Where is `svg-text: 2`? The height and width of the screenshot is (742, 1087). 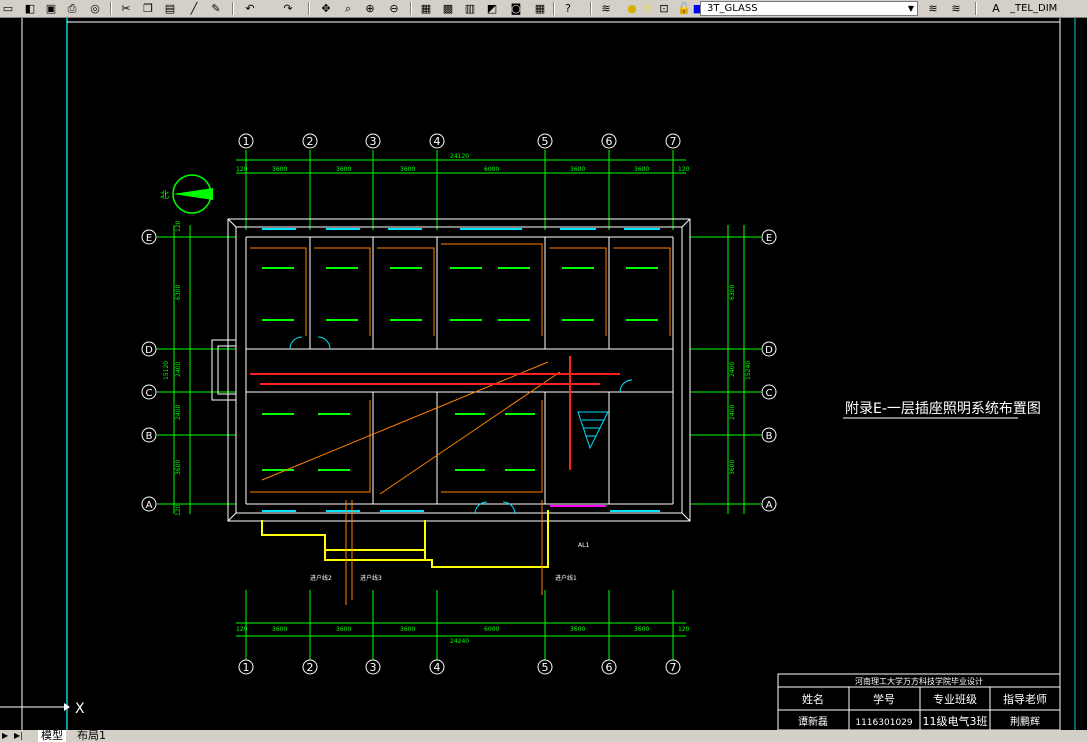
svg-text: 2 is located at coordinates (310, 667).